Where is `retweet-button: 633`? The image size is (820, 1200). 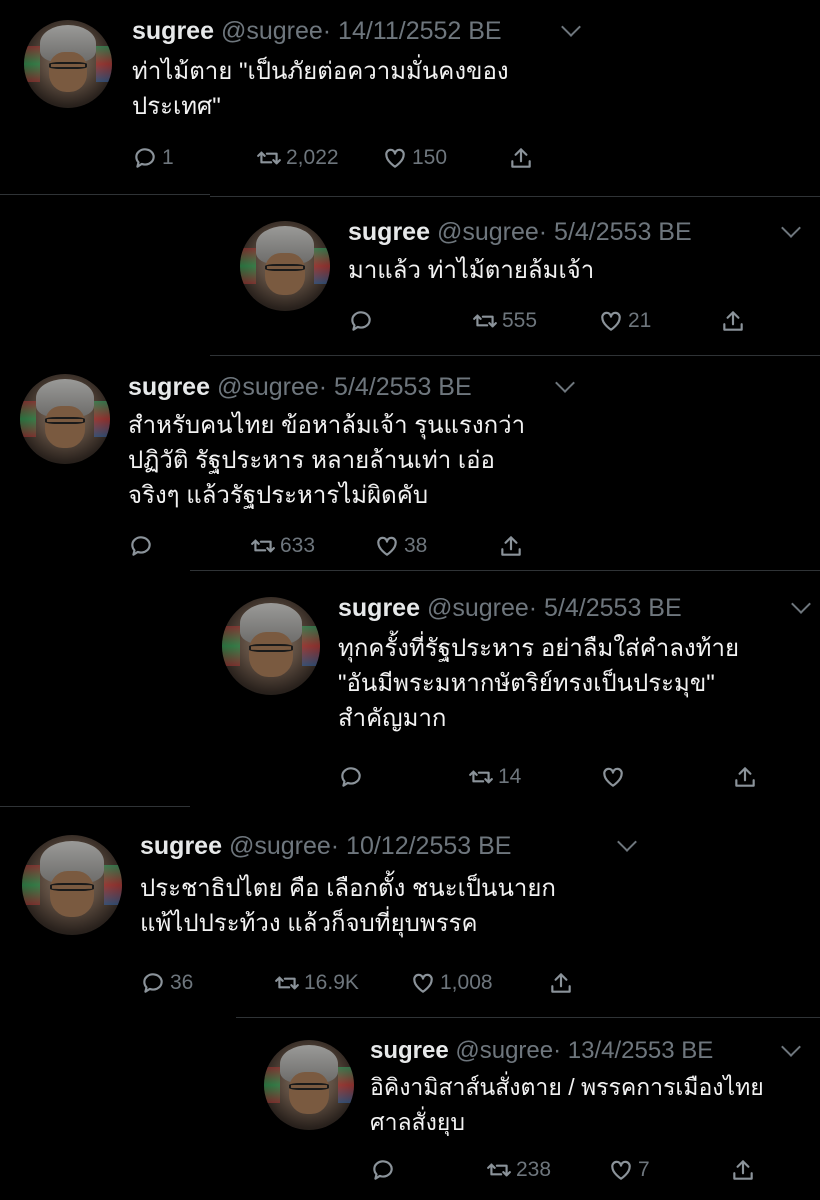
retweet-button: 633 is located at coordinates (282, 546).